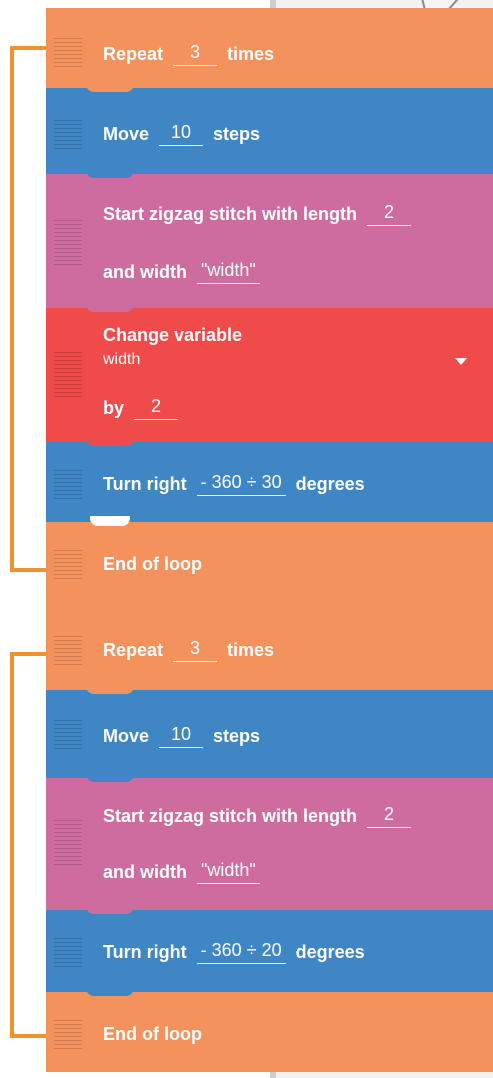 This screenshot has height=1078, width=493. Describe the element at coordinates (173, 334) in the screenshot. I see `change-variable-label: Change variable` at that location.